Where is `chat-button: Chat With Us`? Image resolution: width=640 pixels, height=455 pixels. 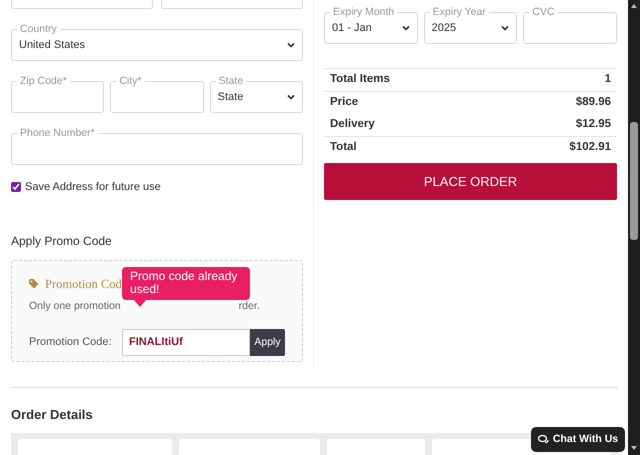
chat-button: Chat With Us is located at coordinates (578, 439).